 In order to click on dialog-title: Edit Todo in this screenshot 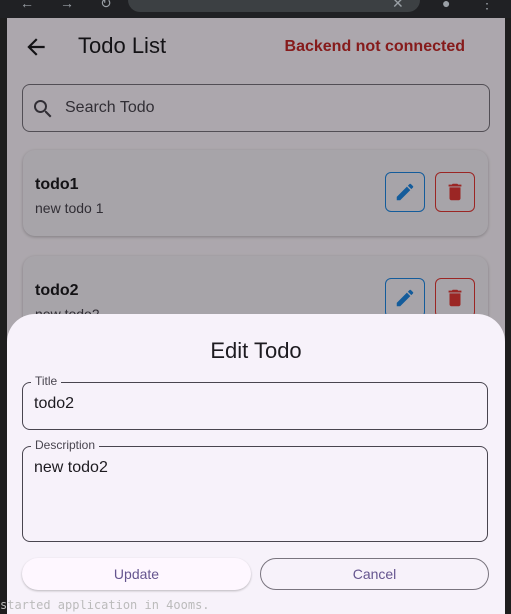, I will do `click(256, 350)`.